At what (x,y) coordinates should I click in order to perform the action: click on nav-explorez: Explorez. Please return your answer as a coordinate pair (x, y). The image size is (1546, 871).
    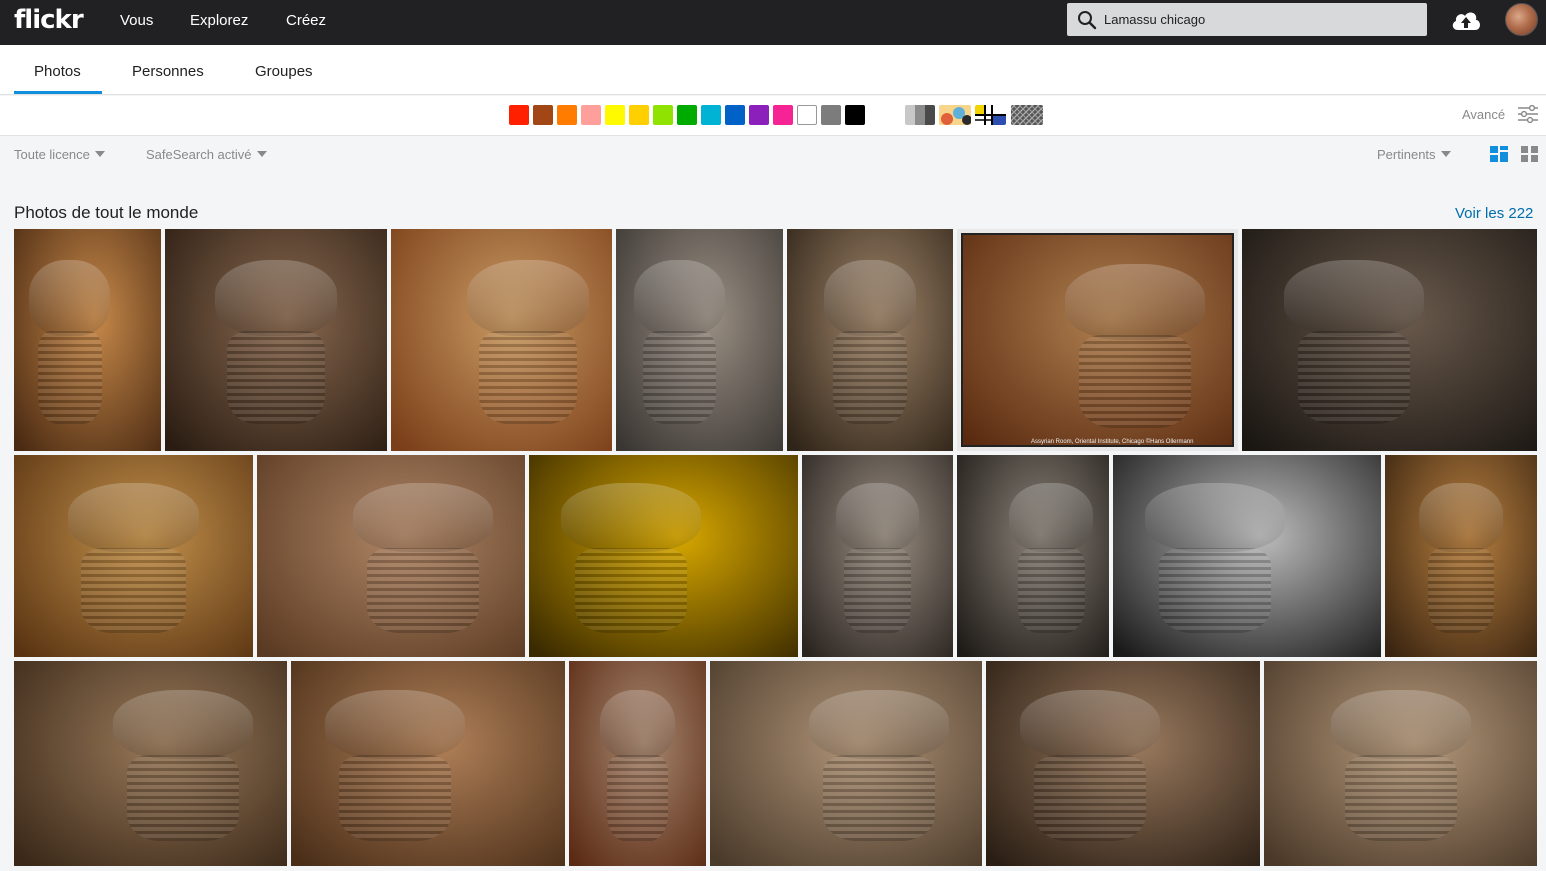
    Looking at the image, I should click on (219, 21).